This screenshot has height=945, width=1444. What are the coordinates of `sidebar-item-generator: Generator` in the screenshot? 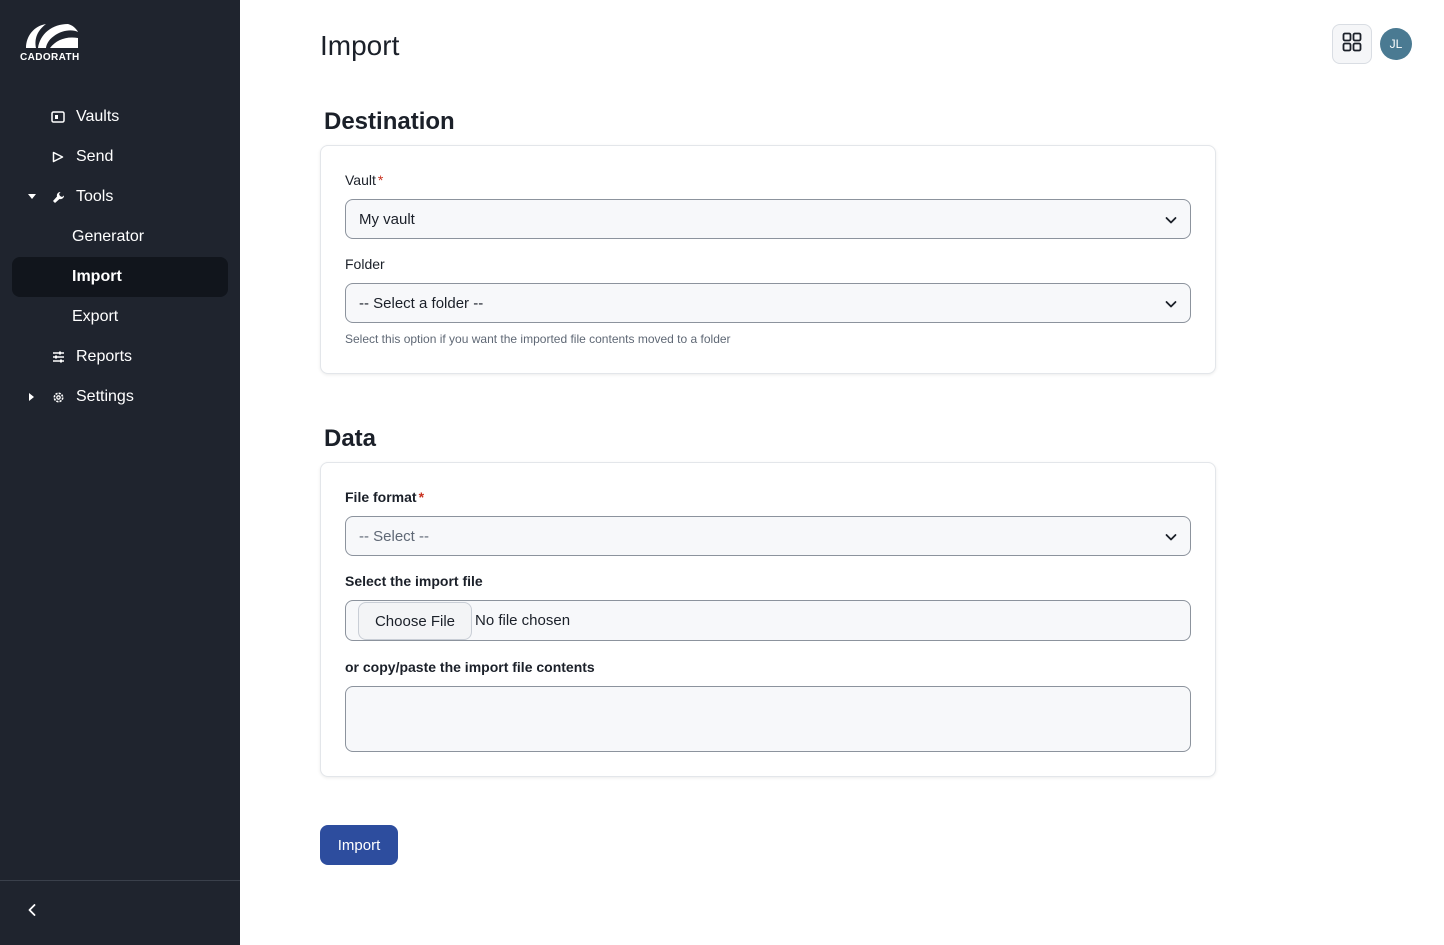 It's located at (120, 237).